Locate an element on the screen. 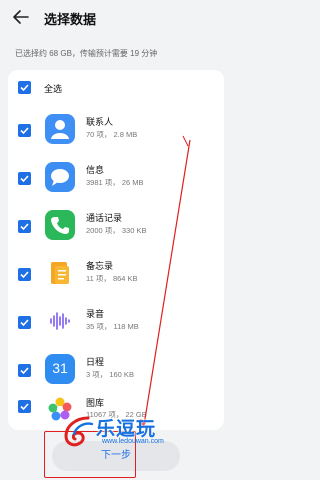 This screenshot has height=480, width=320. watermark-logo: 乐逗玩 www.ledouwan.com is located at coordinates (143, 432).